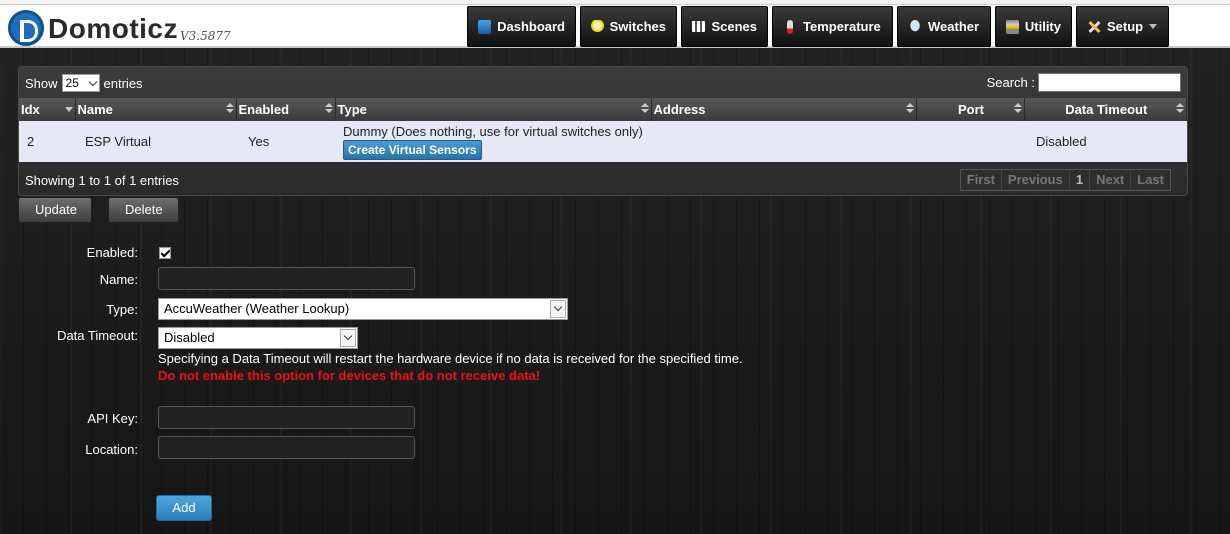 This screenshot has height=534, width=1230. I want to click on cell-name: ESP Virtual, so click(155, 141).